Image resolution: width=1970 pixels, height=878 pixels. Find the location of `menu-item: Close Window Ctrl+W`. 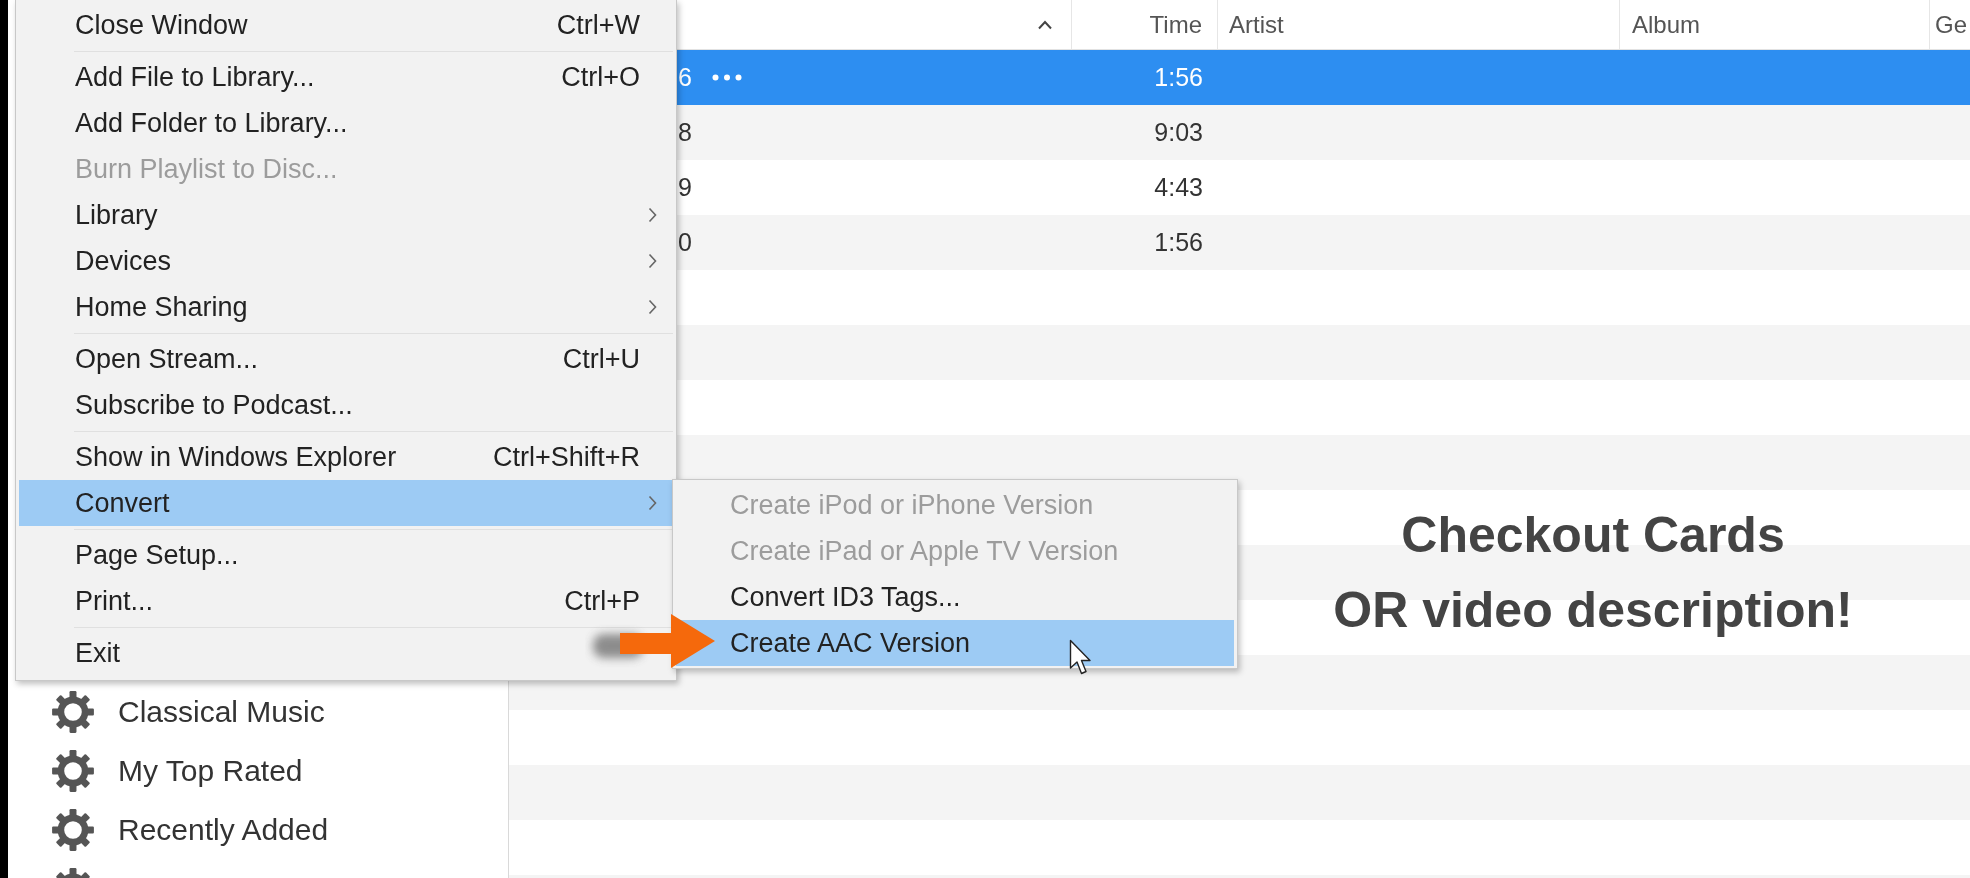

menu-item: Close Window Ctrl+W is located at coordinates (346, 25).